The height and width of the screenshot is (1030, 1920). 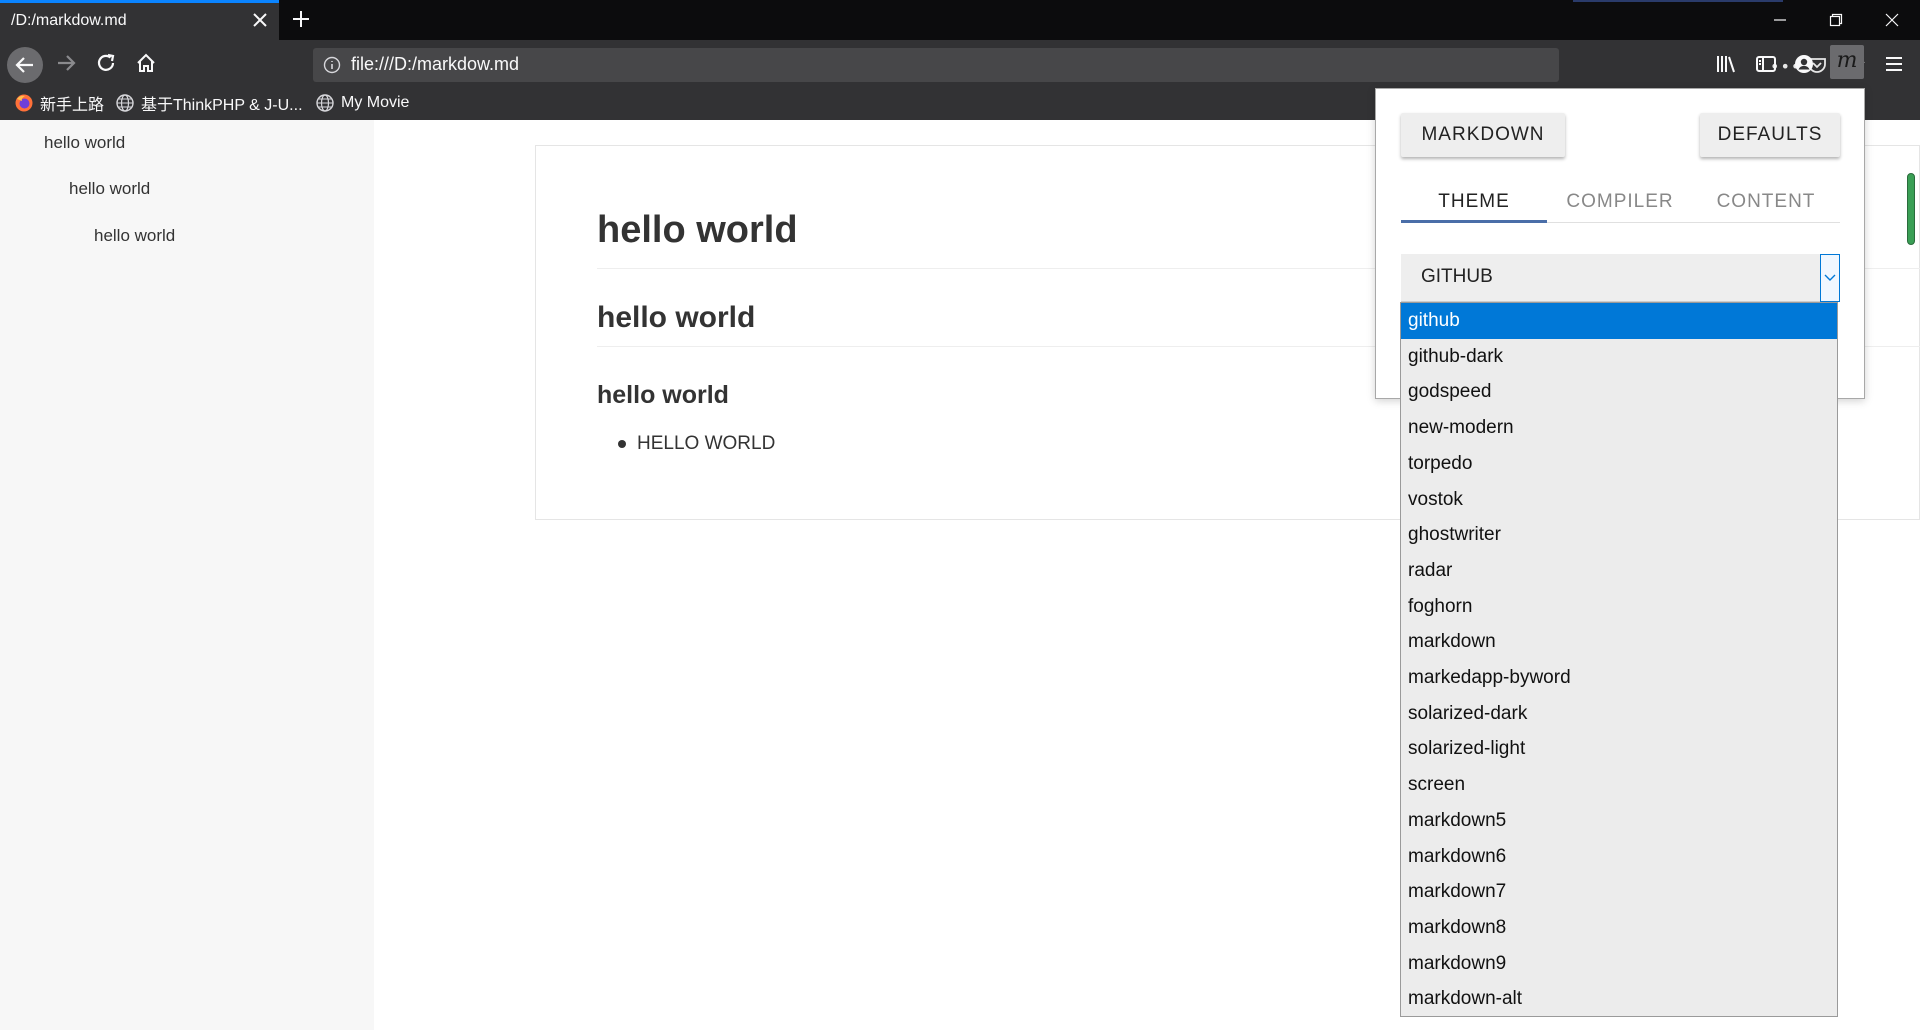 What do you see at coordinates (1483, 135) in the screenshot?
I see `markdown-button: MARKDOWN` at bounding box center [1483, 135].